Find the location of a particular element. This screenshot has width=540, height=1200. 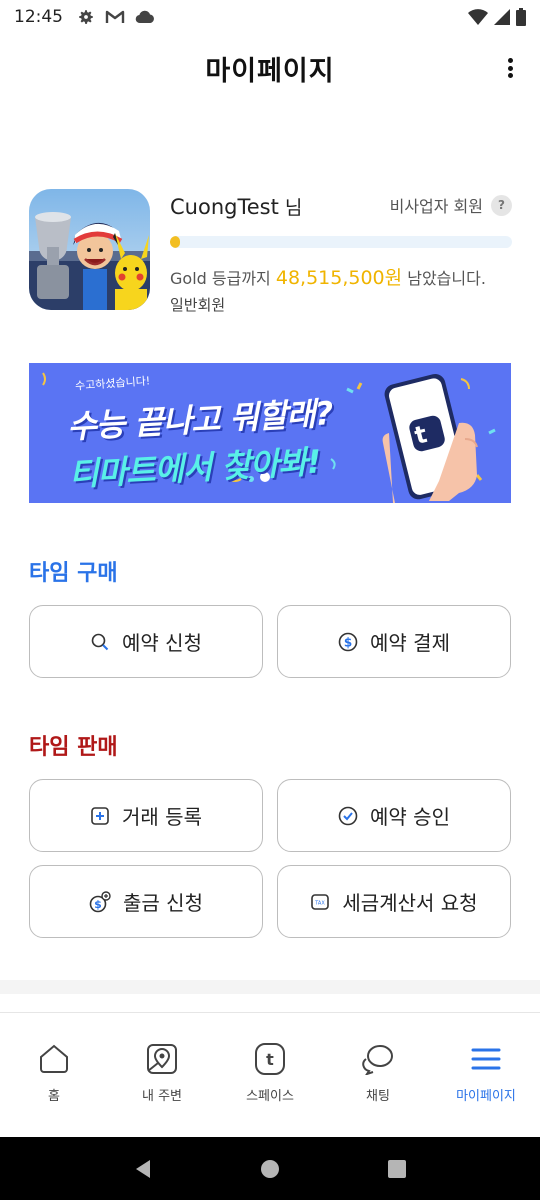

gmail-icon is located at coordinates (115, 16).